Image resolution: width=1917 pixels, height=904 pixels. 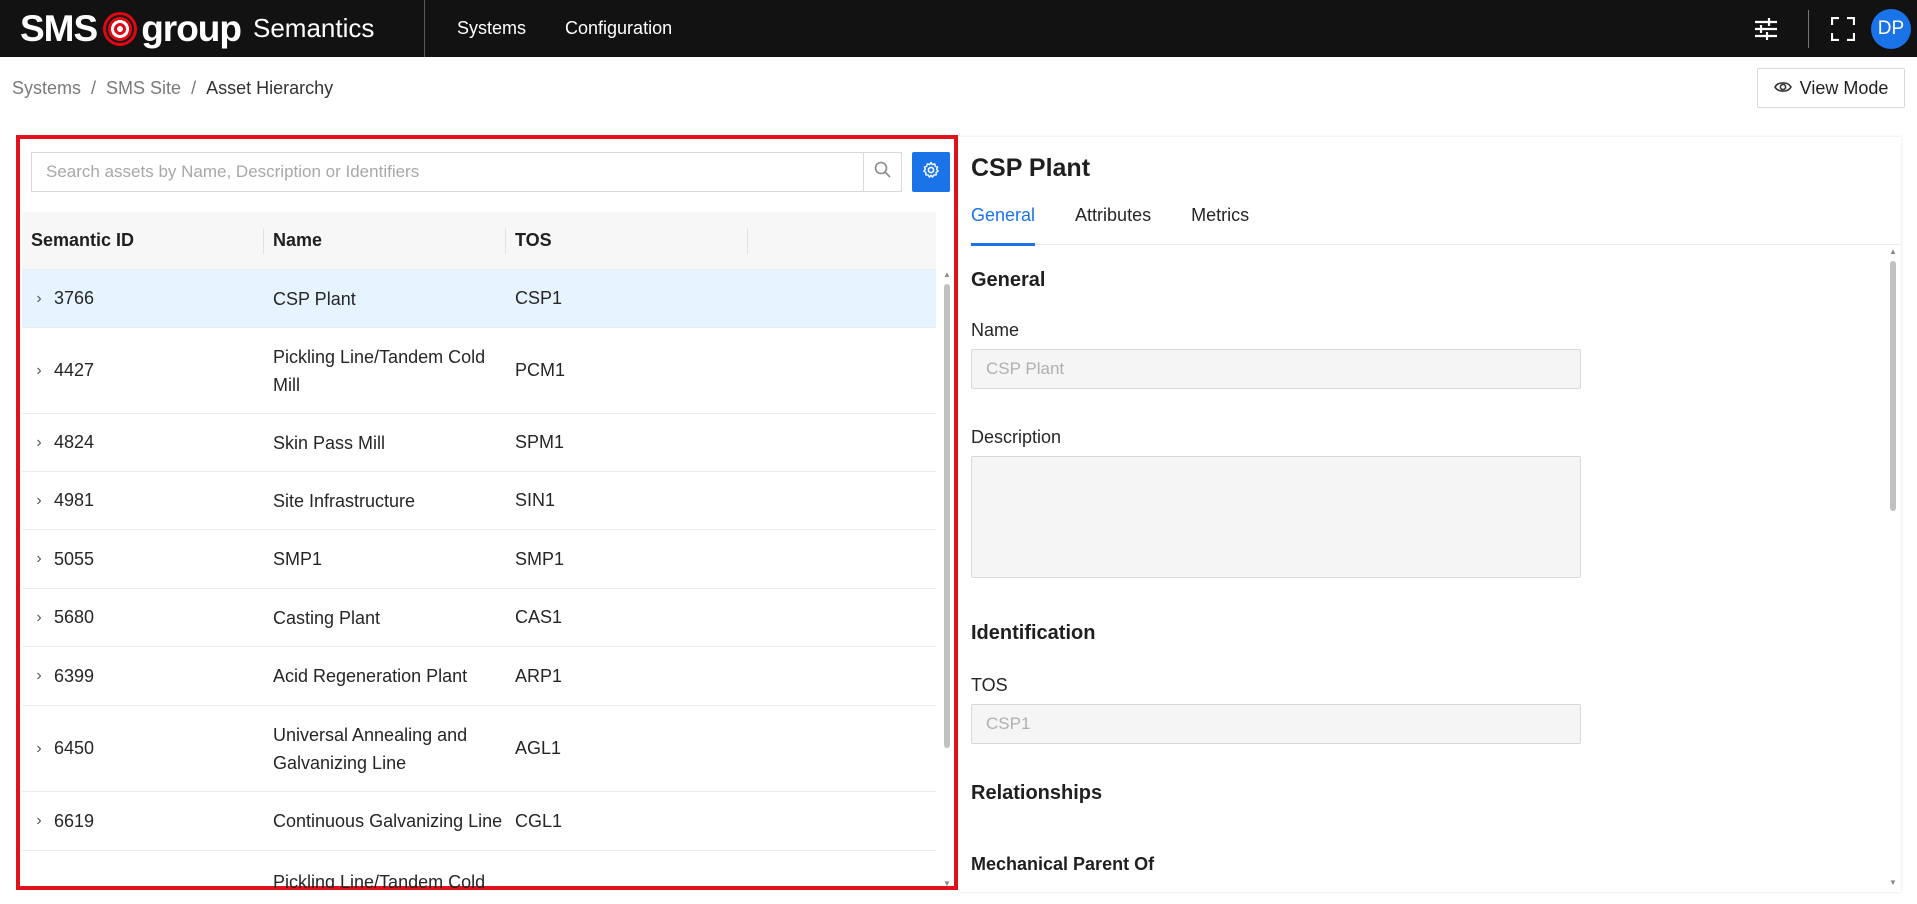 I want to click on asset-tos: AGL1, so click(x=538, y=748).